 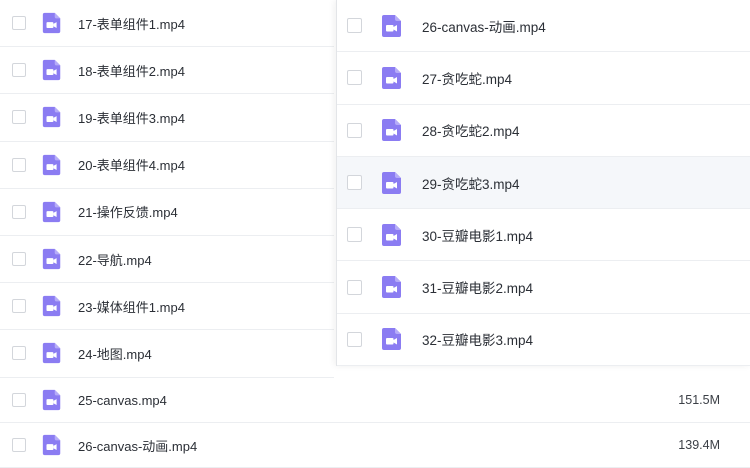 What do you see at coordinates (128, 213) in the screenshot?
I see `file-name: 21-操作反馈.mp4` at bounding box center [128, 213].